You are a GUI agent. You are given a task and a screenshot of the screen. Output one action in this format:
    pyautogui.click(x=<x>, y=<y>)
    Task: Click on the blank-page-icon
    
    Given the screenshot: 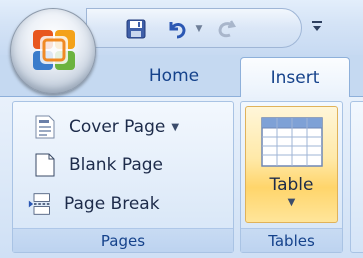 What is the action you would take?
    pyautogui.click(x=45, y=165)
    